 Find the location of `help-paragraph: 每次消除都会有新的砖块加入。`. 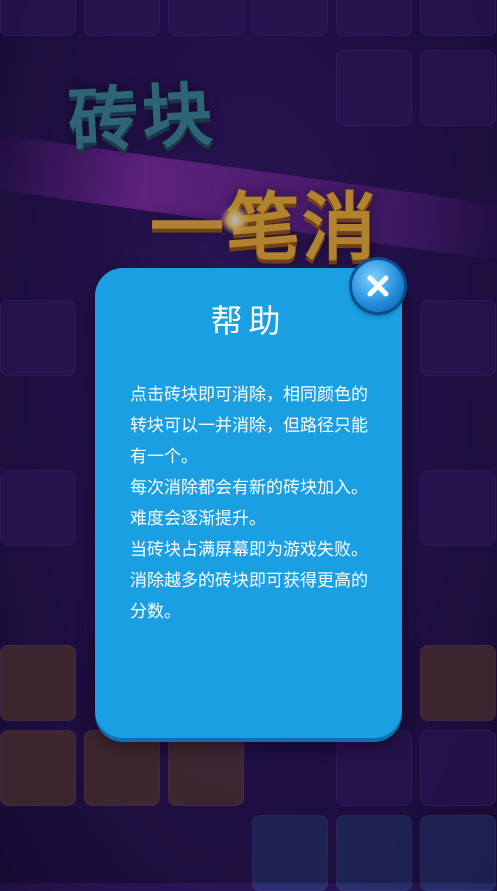

help-paragraph: 每次消除都会有新的砖块加入。 is located at coordinates (249, 488).